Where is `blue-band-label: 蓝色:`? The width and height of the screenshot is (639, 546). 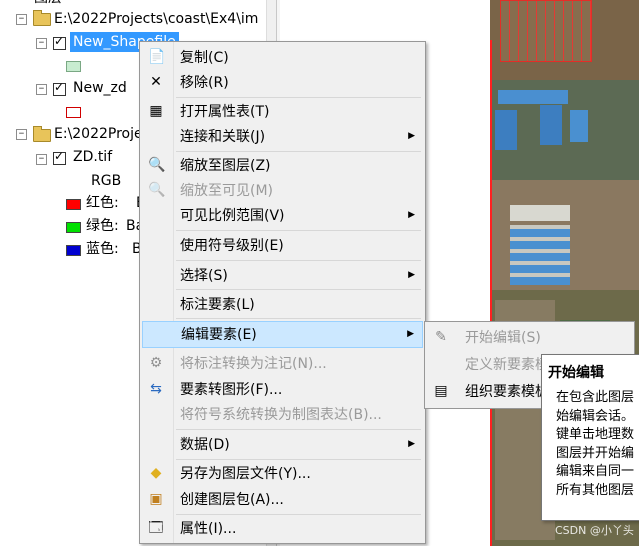
blue-band-label: 蓝色: is located at coordinates (102, 249).